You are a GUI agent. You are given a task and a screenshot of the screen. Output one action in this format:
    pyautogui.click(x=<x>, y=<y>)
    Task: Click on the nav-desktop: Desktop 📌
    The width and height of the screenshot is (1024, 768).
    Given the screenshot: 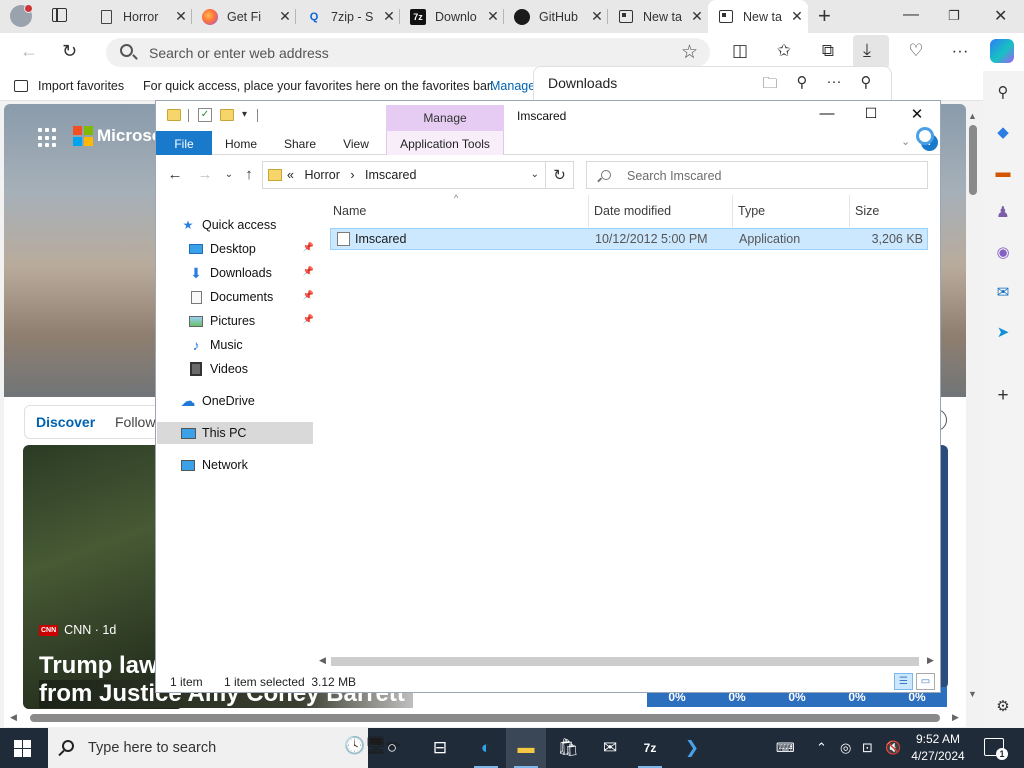 What is the action you would take?
    pyautogui.click(x=252, y=249)
    